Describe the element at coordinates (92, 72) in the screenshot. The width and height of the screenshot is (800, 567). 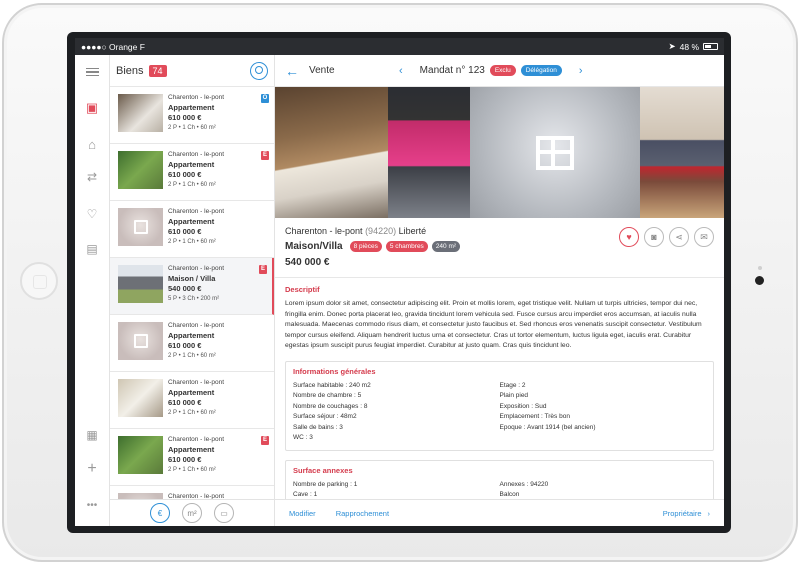
I see `menu-icon` at that location.